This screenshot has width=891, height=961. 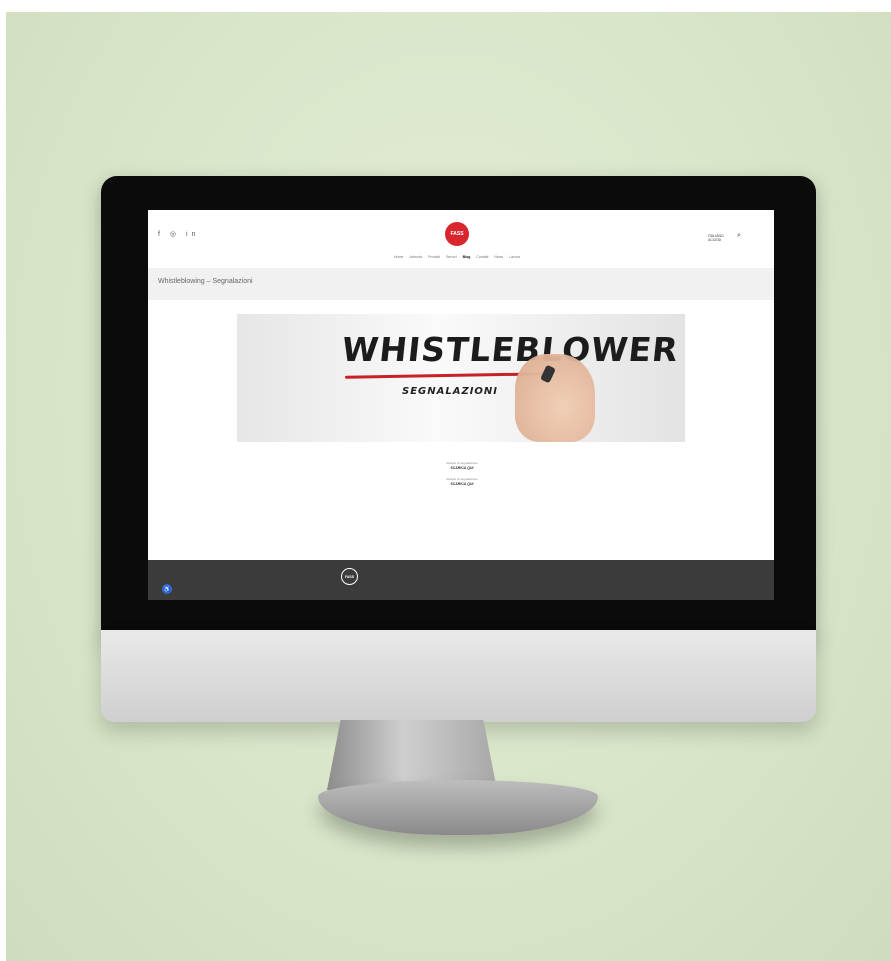 What do you see at coordinates (415, 257) in the screenshot?
I see `nav-item-azienda: Azienda` at bounding box center [415, 257].